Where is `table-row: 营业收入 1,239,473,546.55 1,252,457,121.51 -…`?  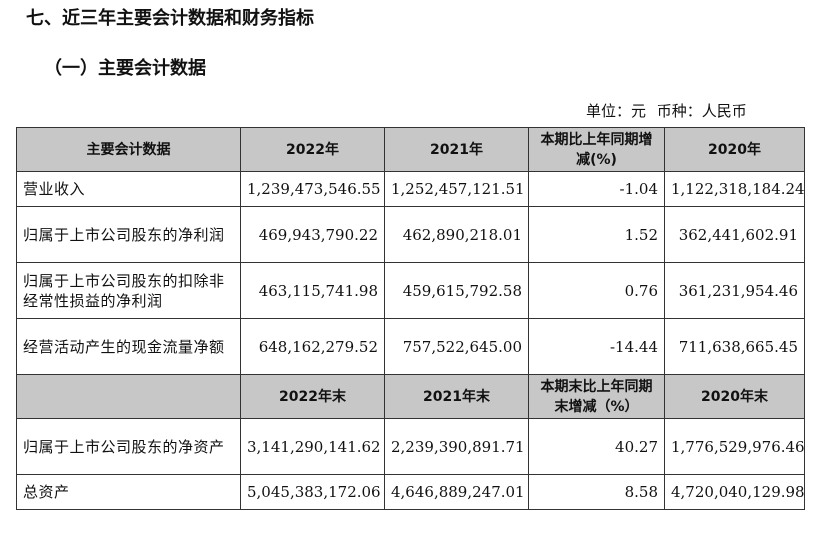
table-row: 营业收入 1,239,473,546.55 1,252,457,121.51 -… is located at coordinates (410, 189).